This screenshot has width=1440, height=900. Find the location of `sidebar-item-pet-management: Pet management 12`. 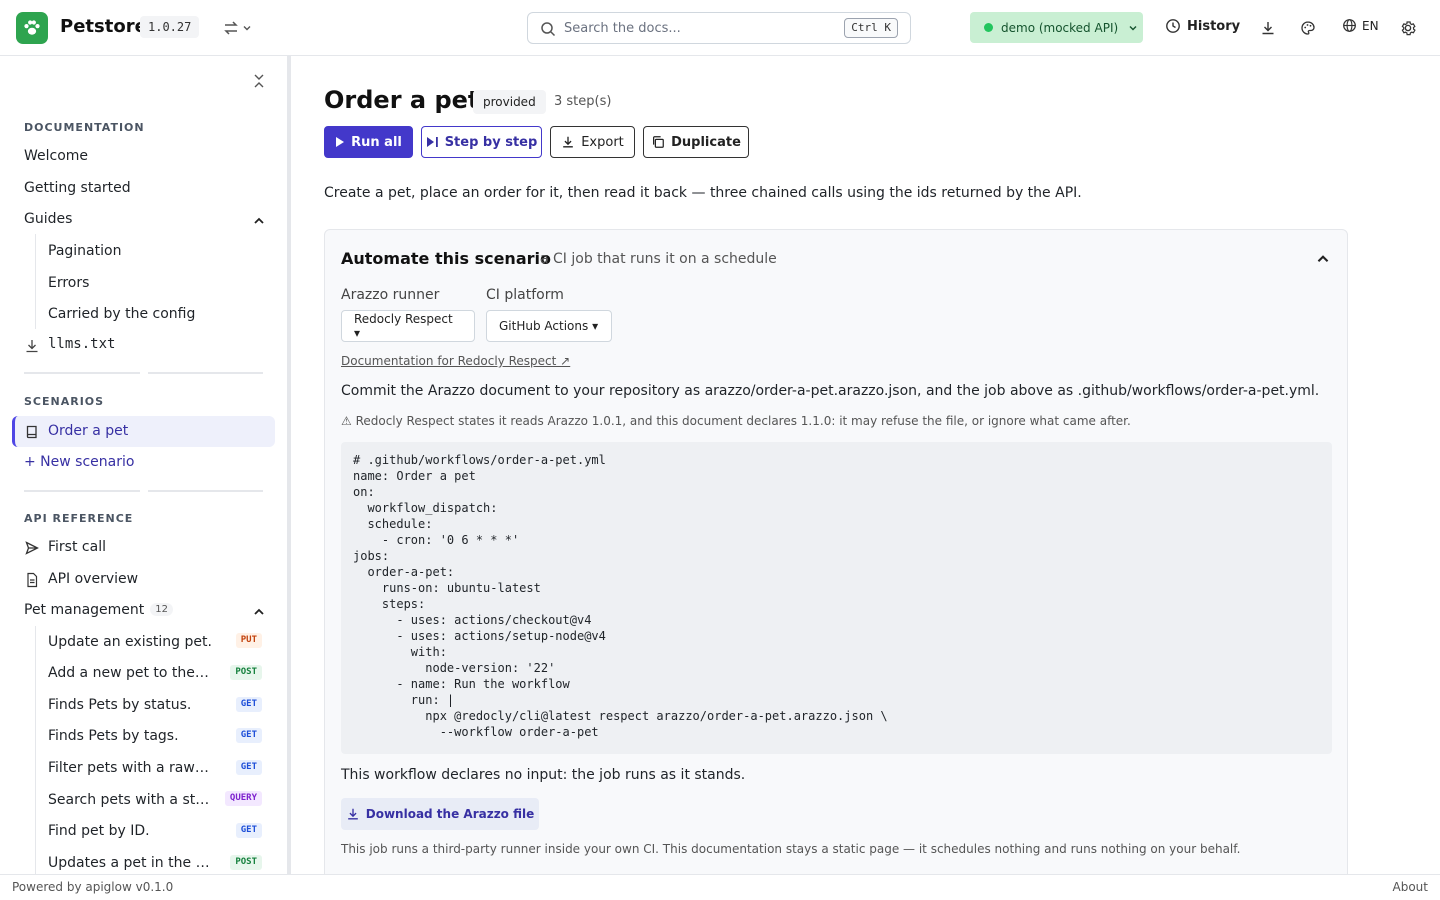

sidebar-item-pet-management: Pet management 12 is located at coordinates (99, 610).